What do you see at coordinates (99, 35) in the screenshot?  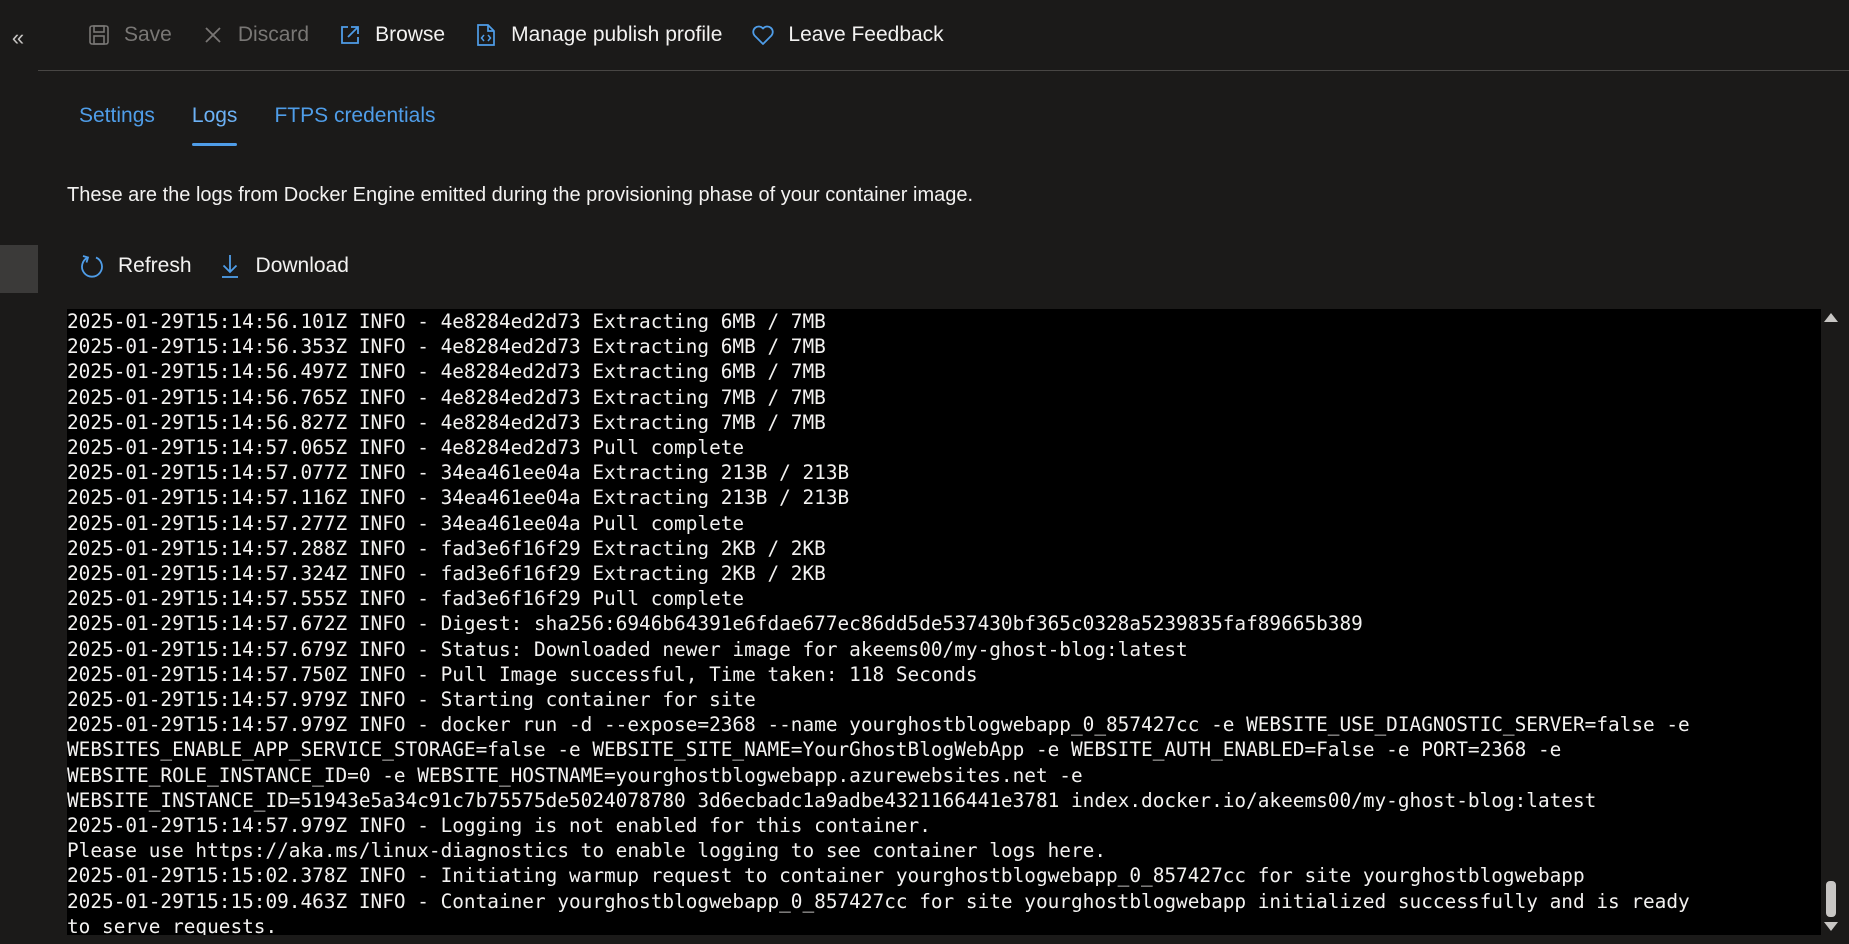 I see `save-icon` at bounding box center [99, 35].